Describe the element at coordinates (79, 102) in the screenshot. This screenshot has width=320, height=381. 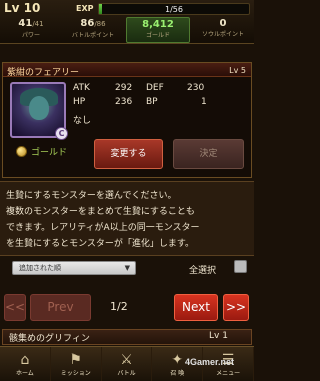
I see `hp-label: HP` at that location.